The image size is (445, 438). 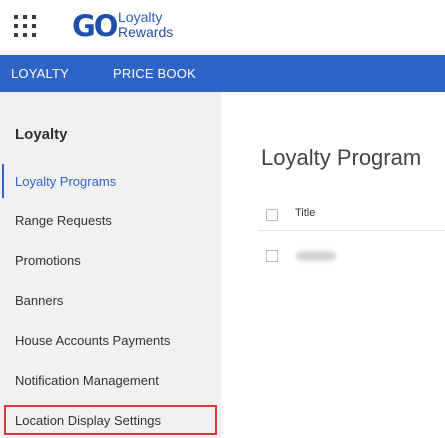 What do you see at coordinates (154, 73) in the screenshot?
I see `nav-item-price-book: PRICE BOOK` at bounding box center [154, 73].